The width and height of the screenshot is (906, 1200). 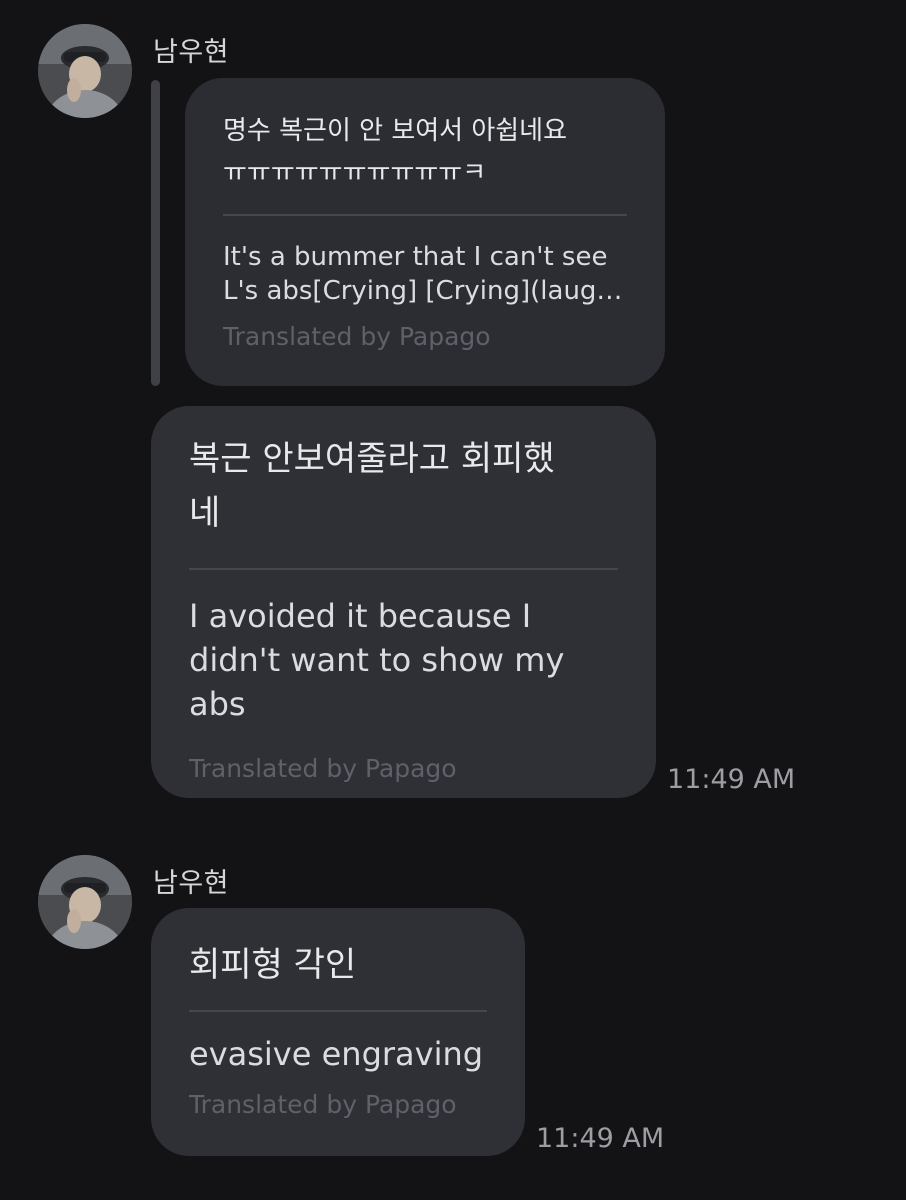 I want to click on original-line: 네, so click(x=205, y=513).